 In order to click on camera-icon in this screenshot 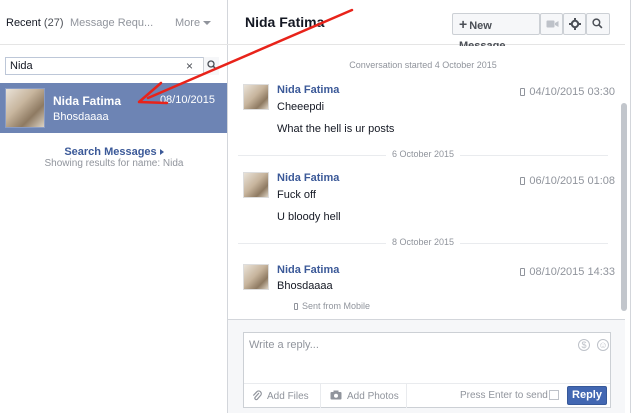, I will do `click(336, 395)`.